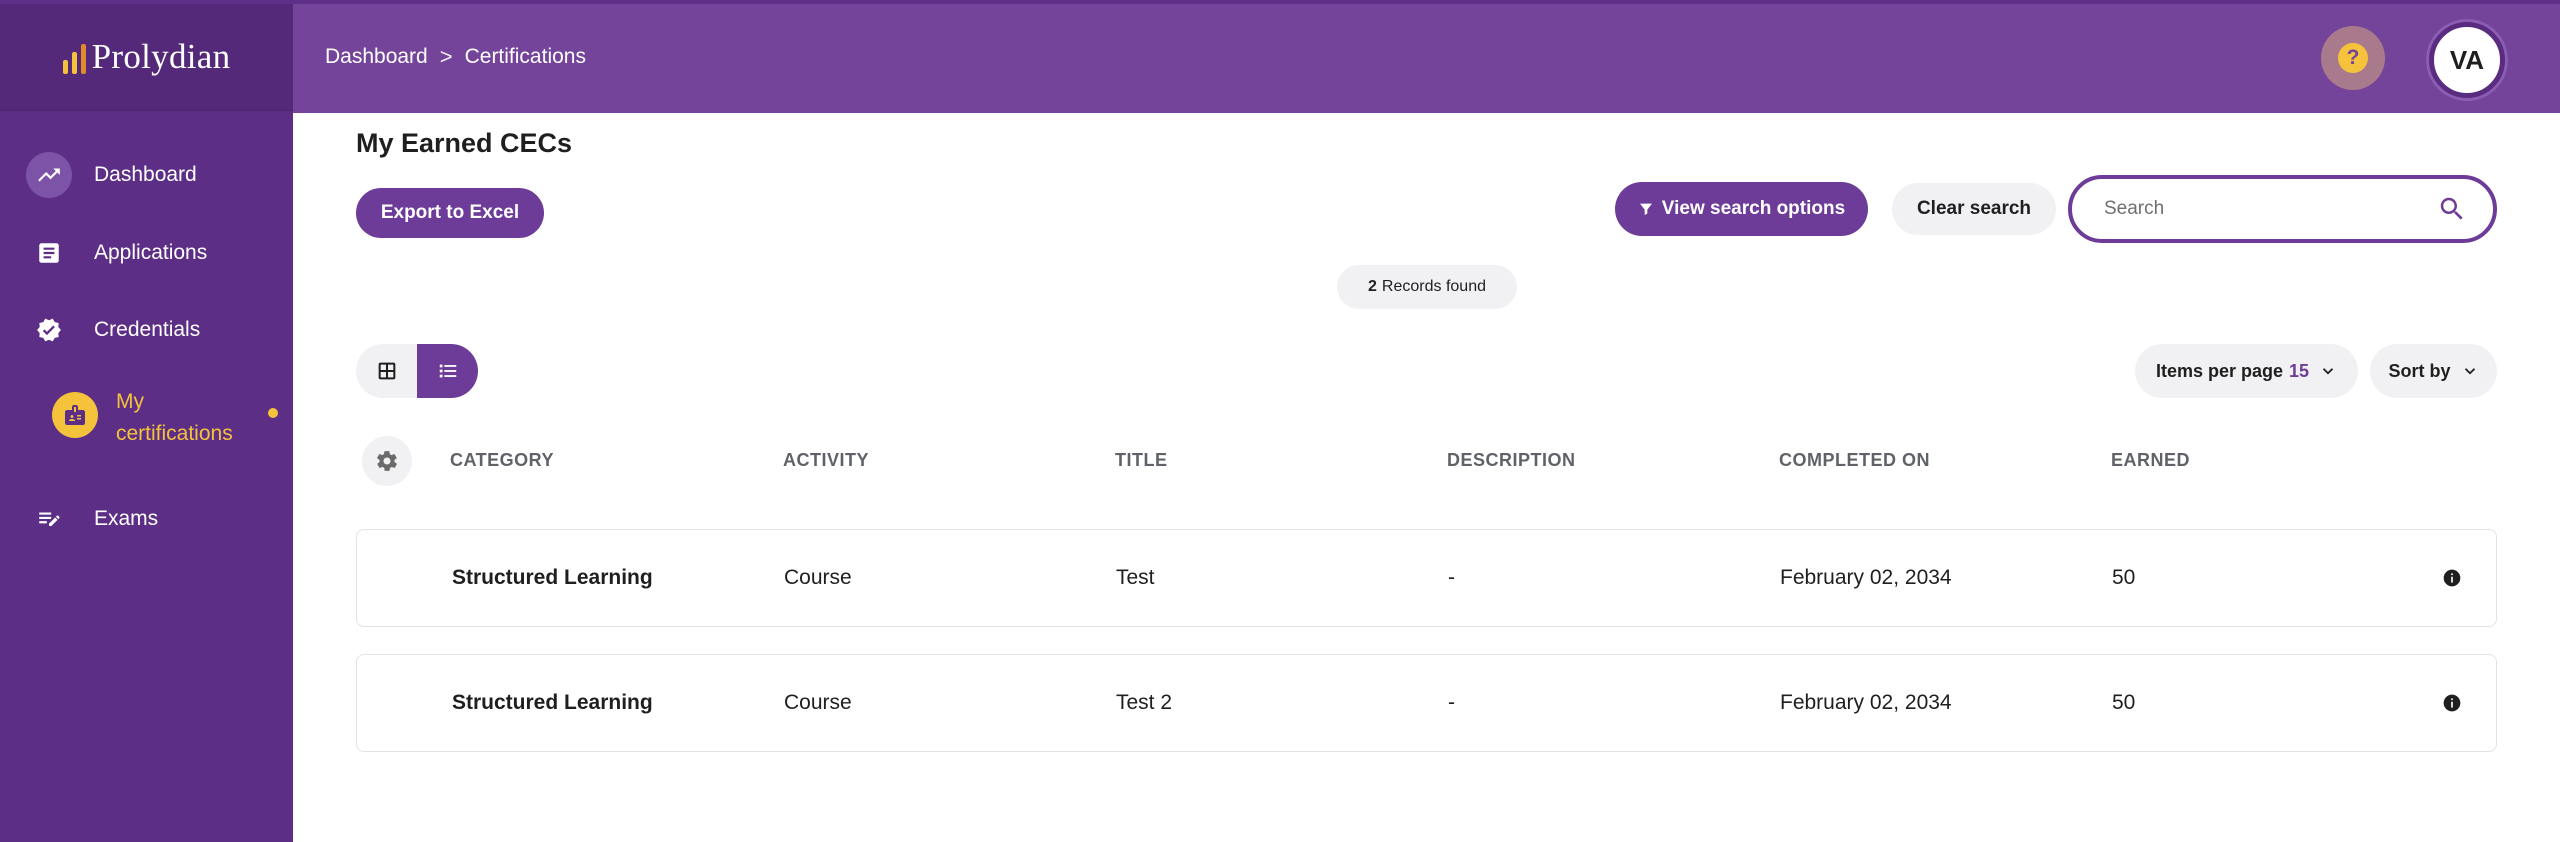  I want to click on sort-by-dropdown: Sort by, so click(2433, 371).